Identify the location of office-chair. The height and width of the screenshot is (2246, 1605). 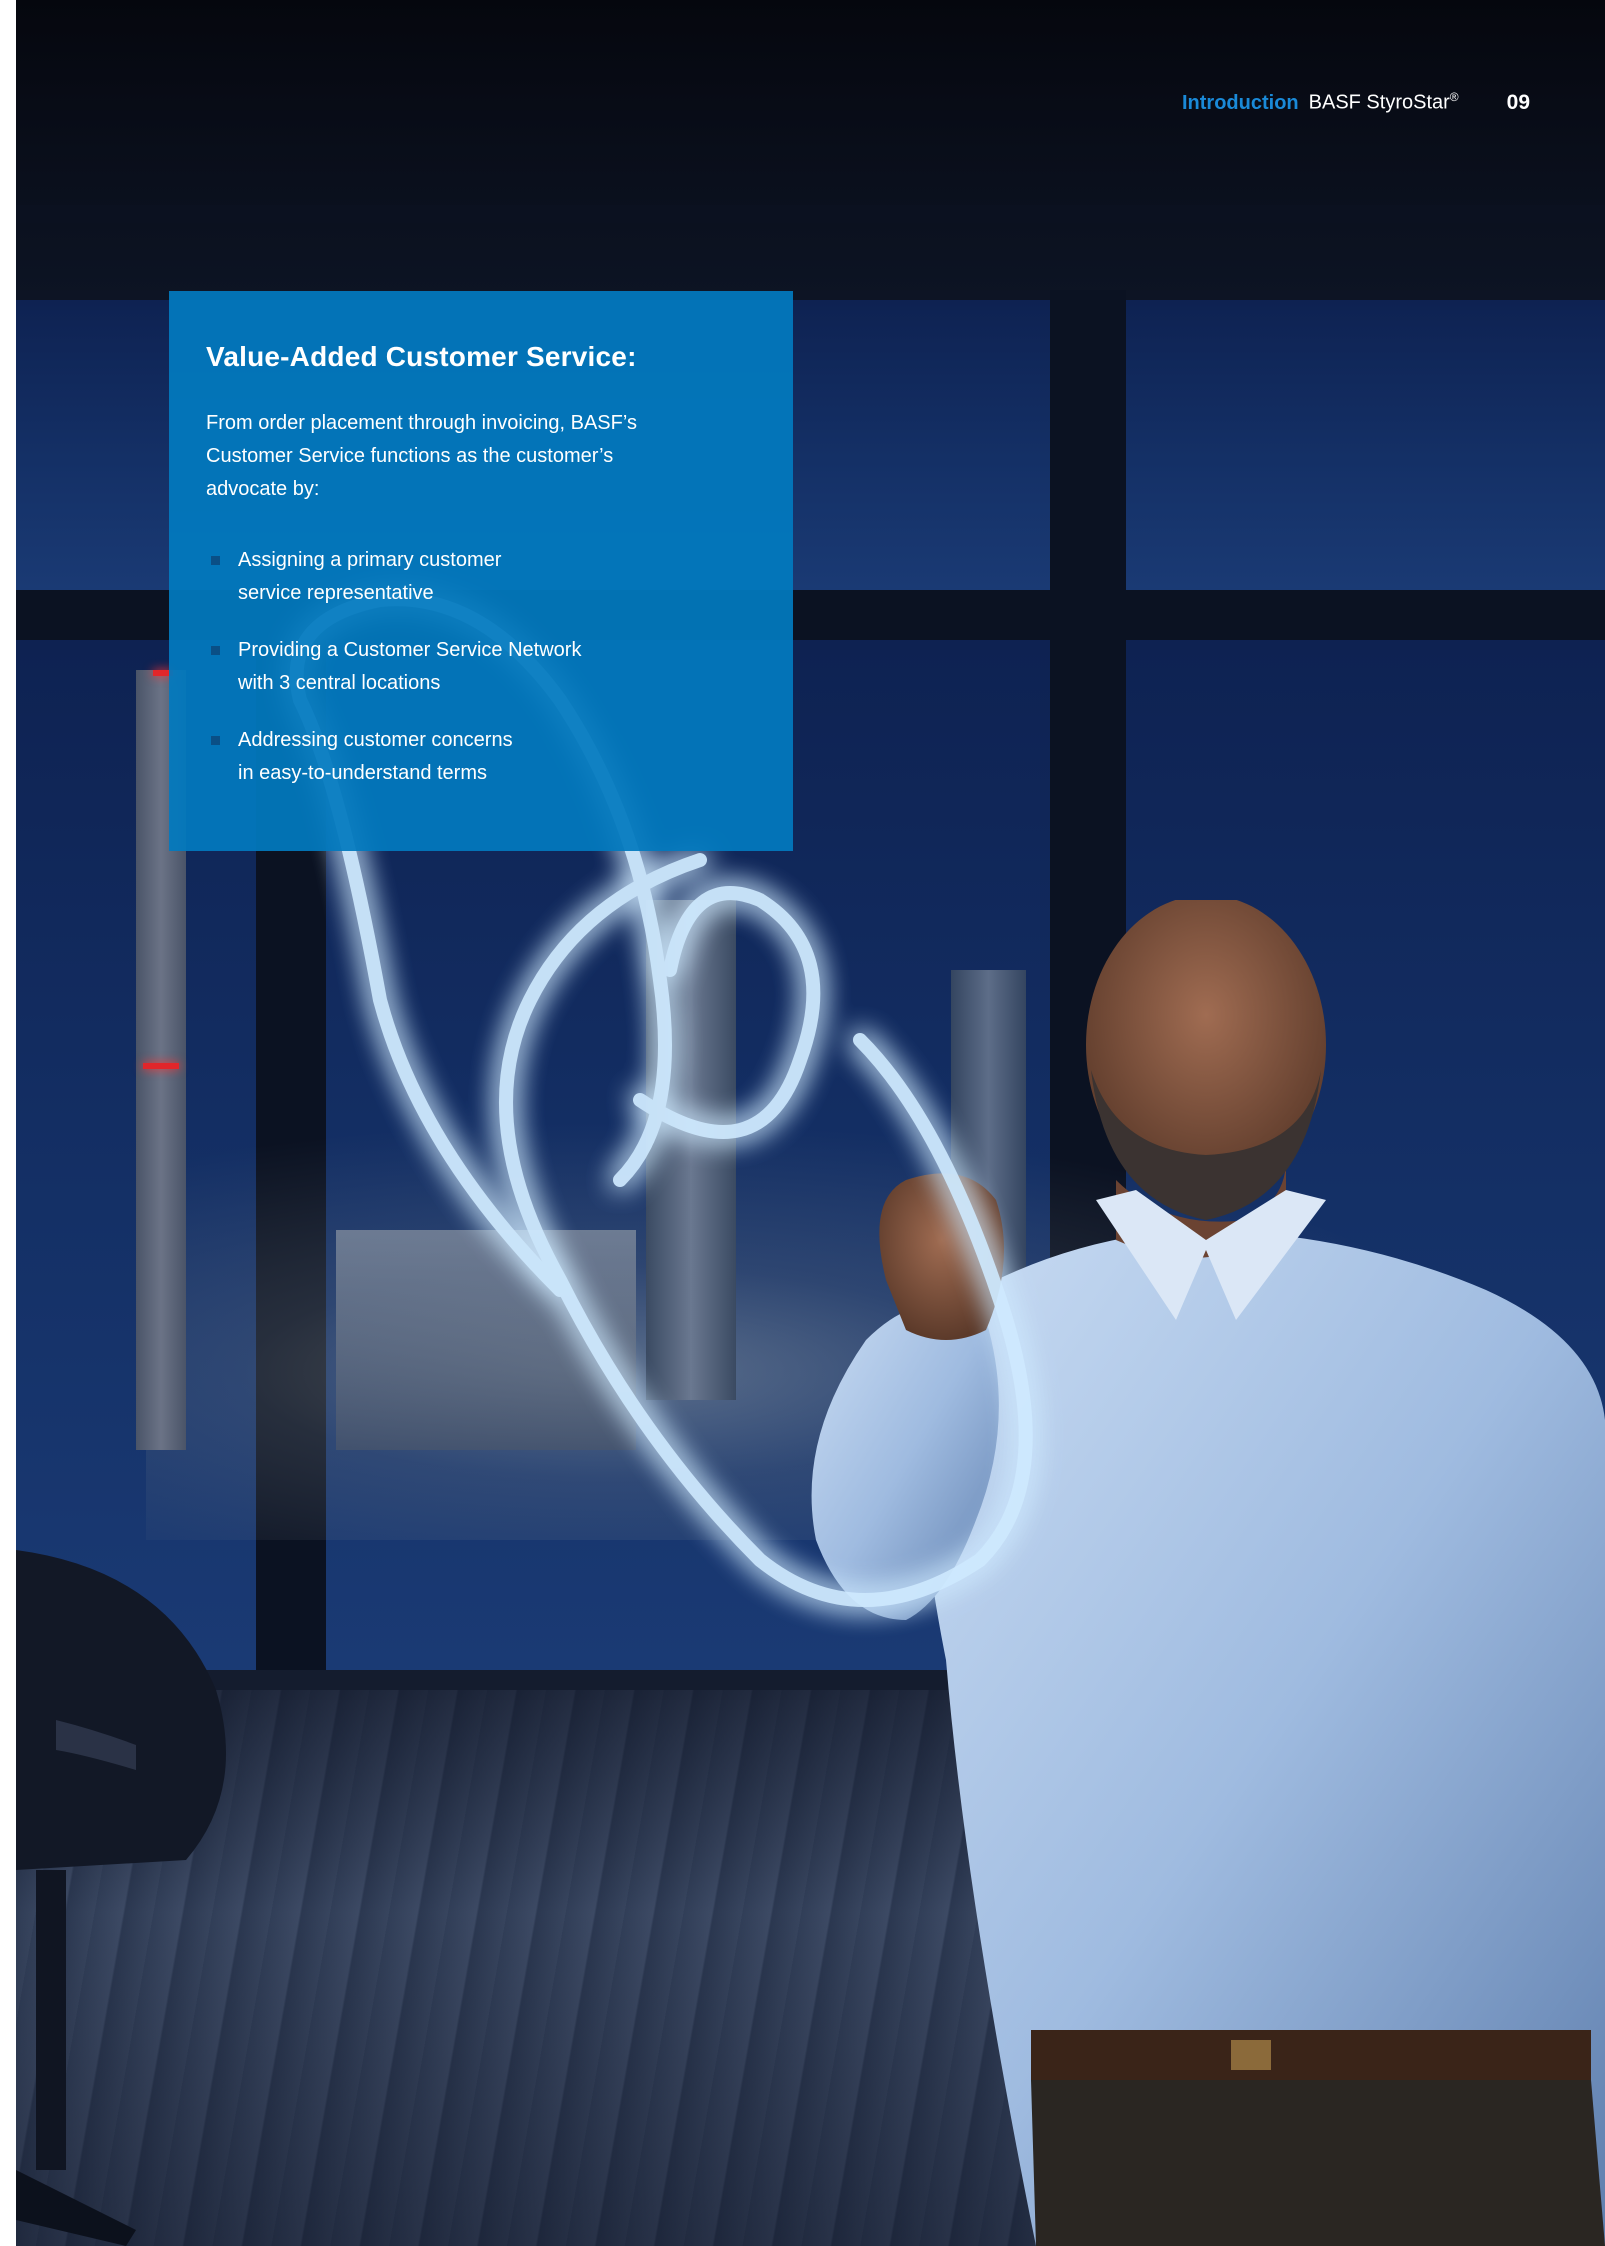
(121, 1898).